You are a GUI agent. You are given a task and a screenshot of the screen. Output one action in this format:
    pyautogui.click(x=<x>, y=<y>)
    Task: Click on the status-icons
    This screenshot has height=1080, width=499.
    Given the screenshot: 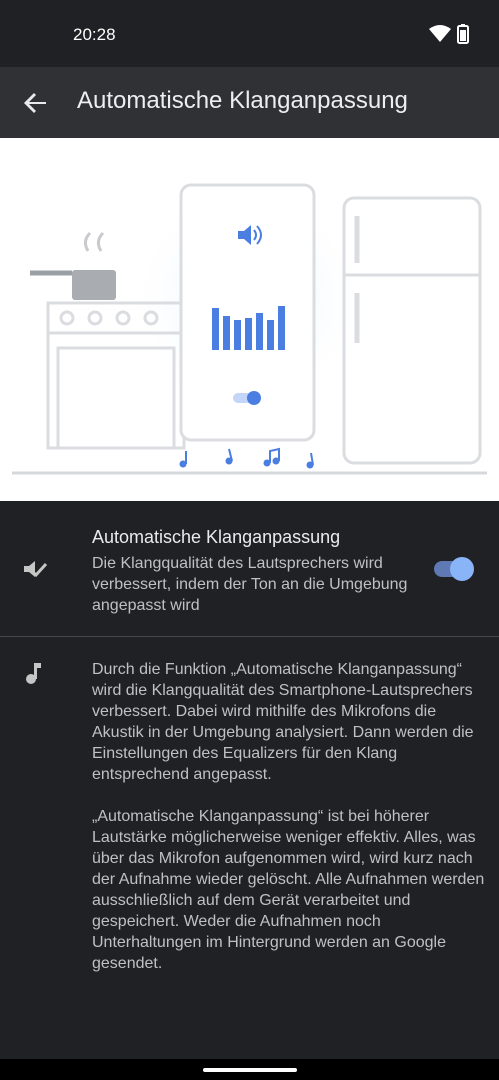 What is the action you would take?
    pyautogui.click(x=449, y=34)
    